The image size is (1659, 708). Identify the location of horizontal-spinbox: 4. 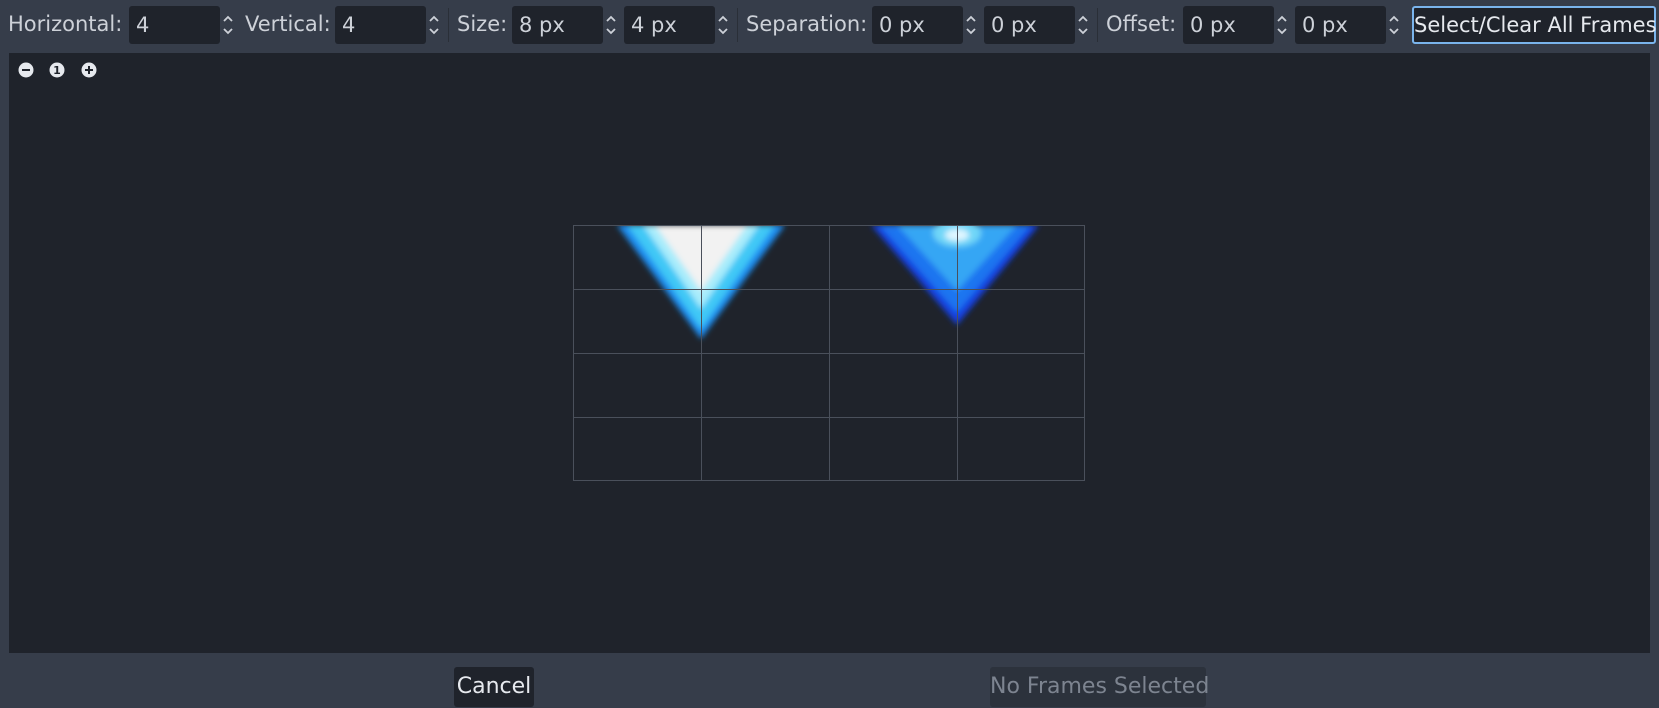
(174, 25).